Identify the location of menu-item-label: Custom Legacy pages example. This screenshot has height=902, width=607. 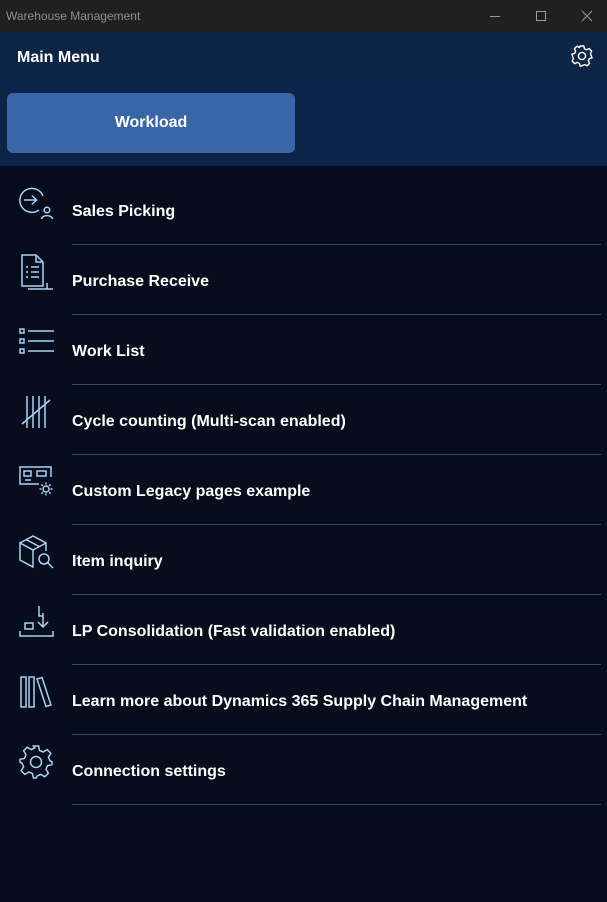
(191, 491).